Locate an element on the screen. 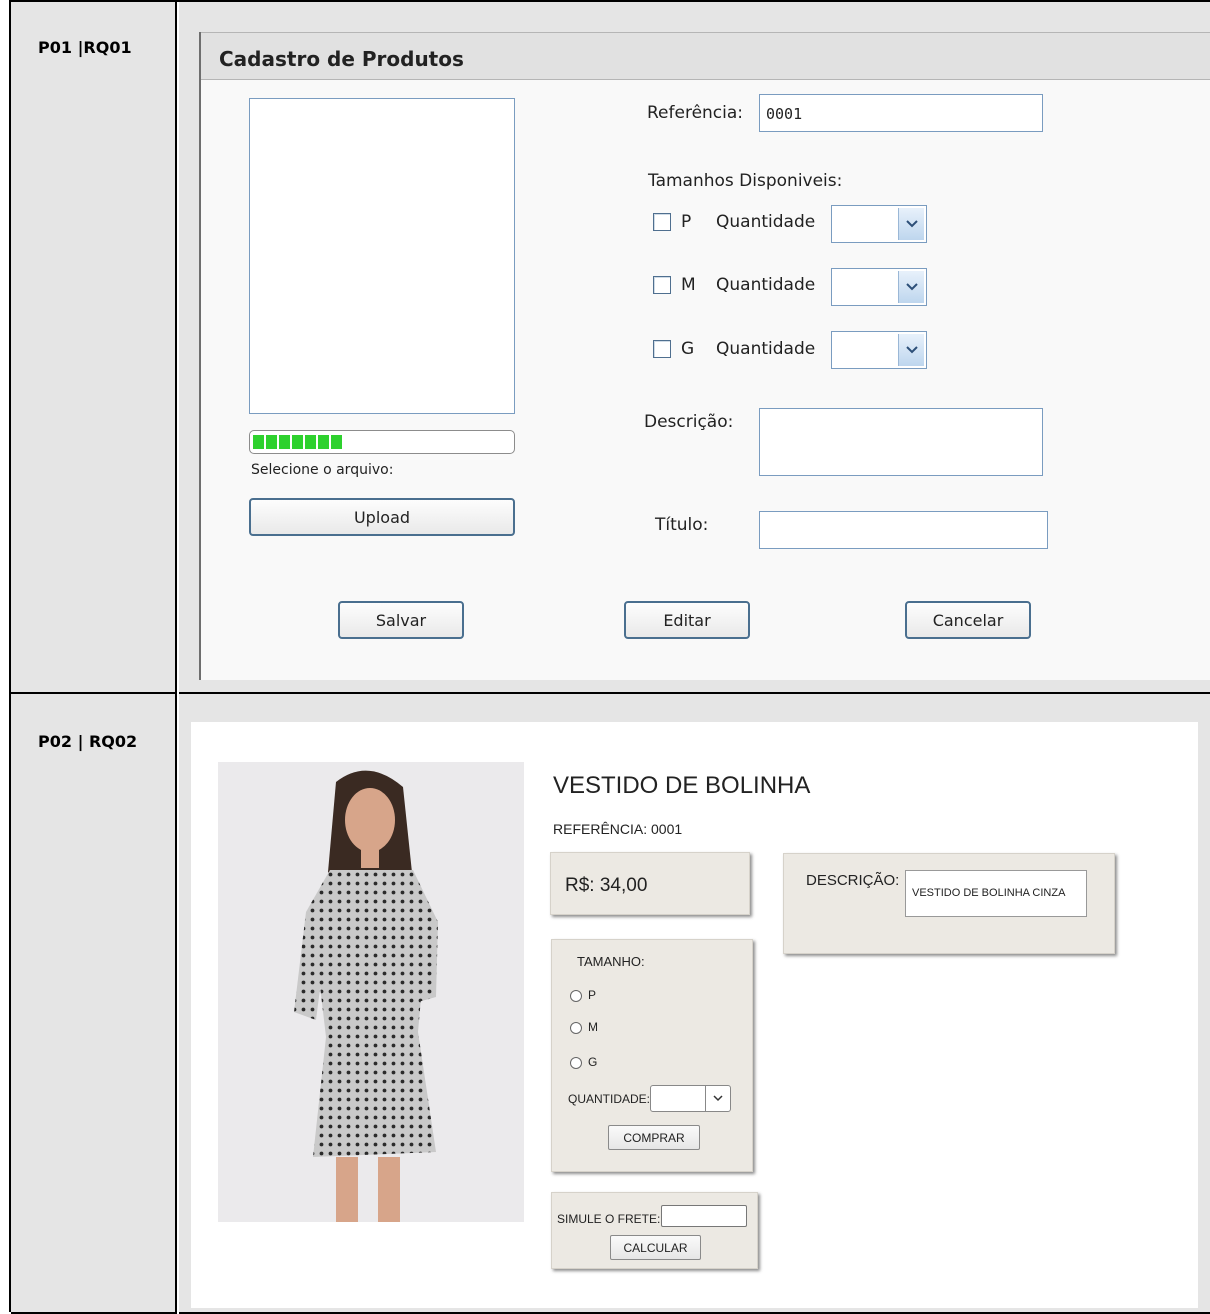 The image size is (1210, 1314). description-value: VESTIDO DE BOLINHA CINZA is located at coordinates (996, 893).